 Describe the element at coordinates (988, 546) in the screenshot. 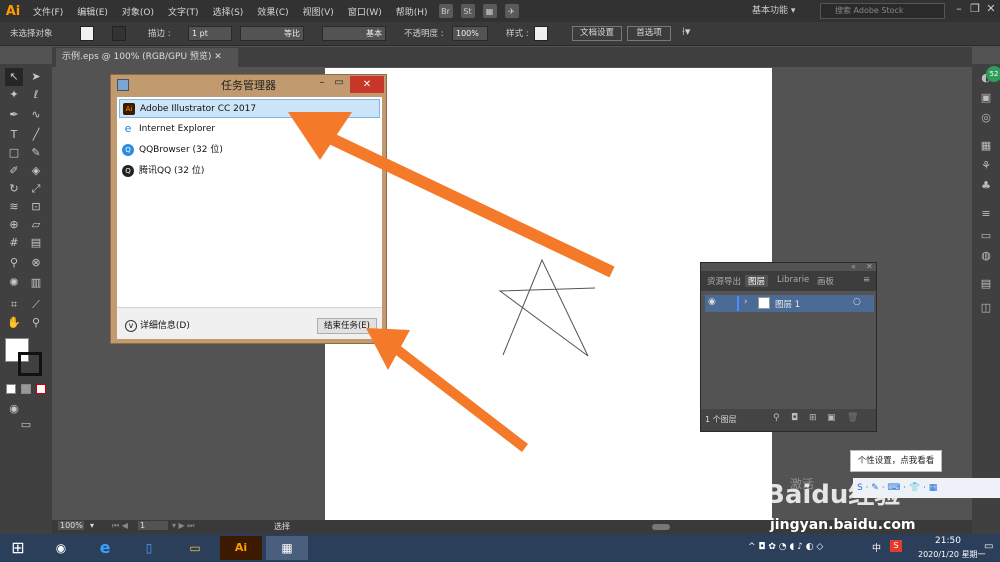

I see `notification-icon: ▭` at that location.